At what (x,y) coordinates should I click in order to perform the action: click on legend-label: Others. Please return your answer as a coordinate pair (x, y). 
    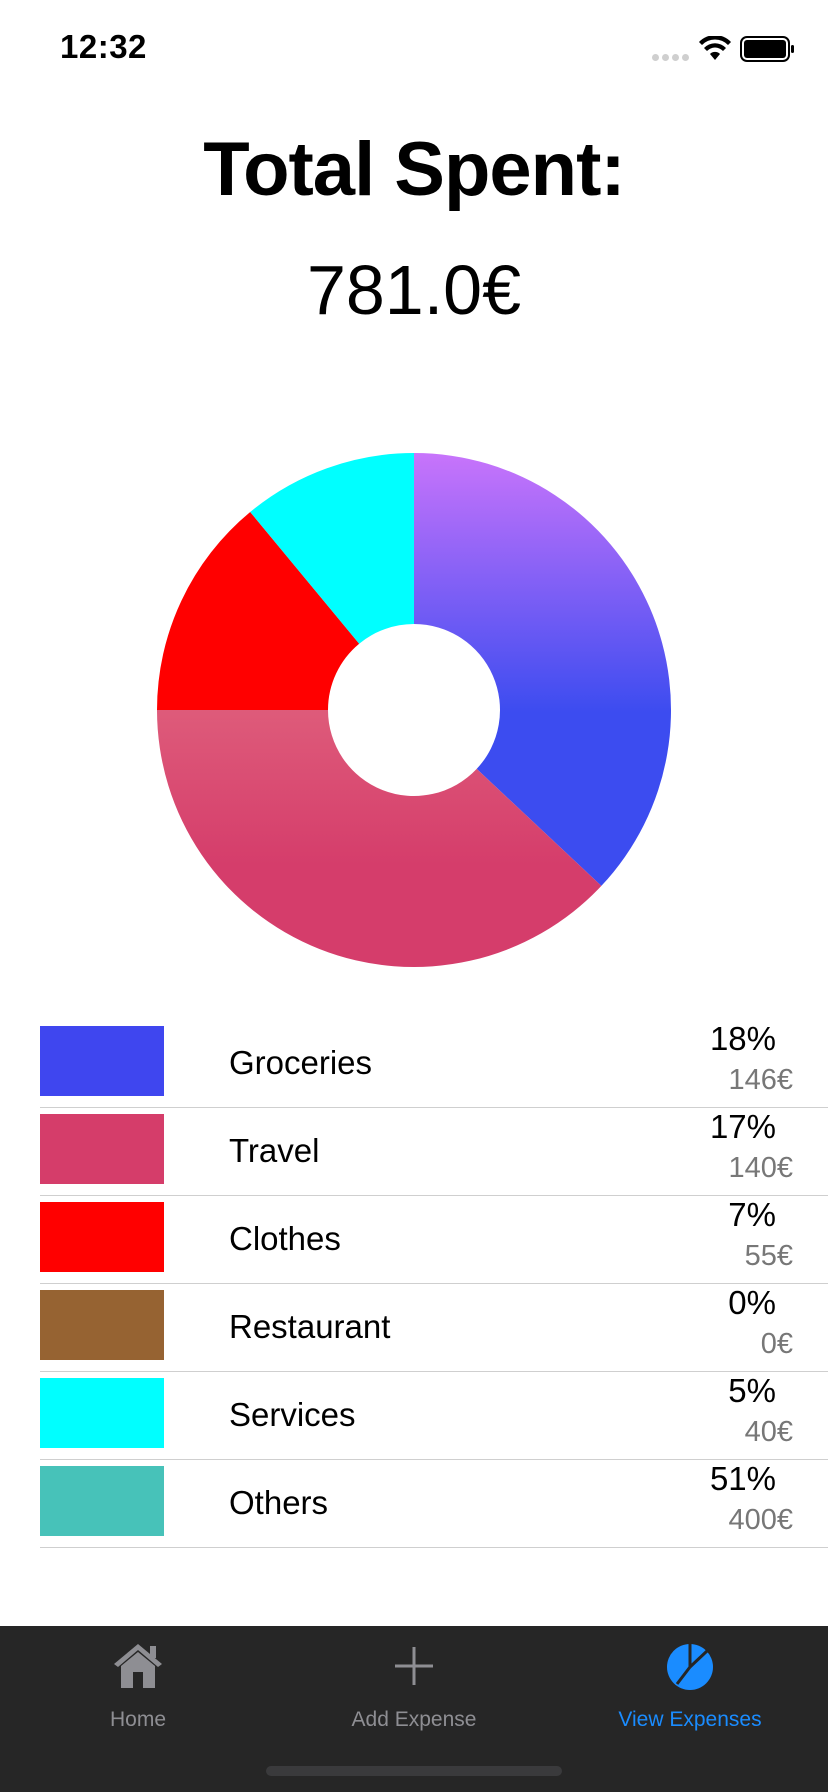
    Looking at the image, I should click on (279, 1502).